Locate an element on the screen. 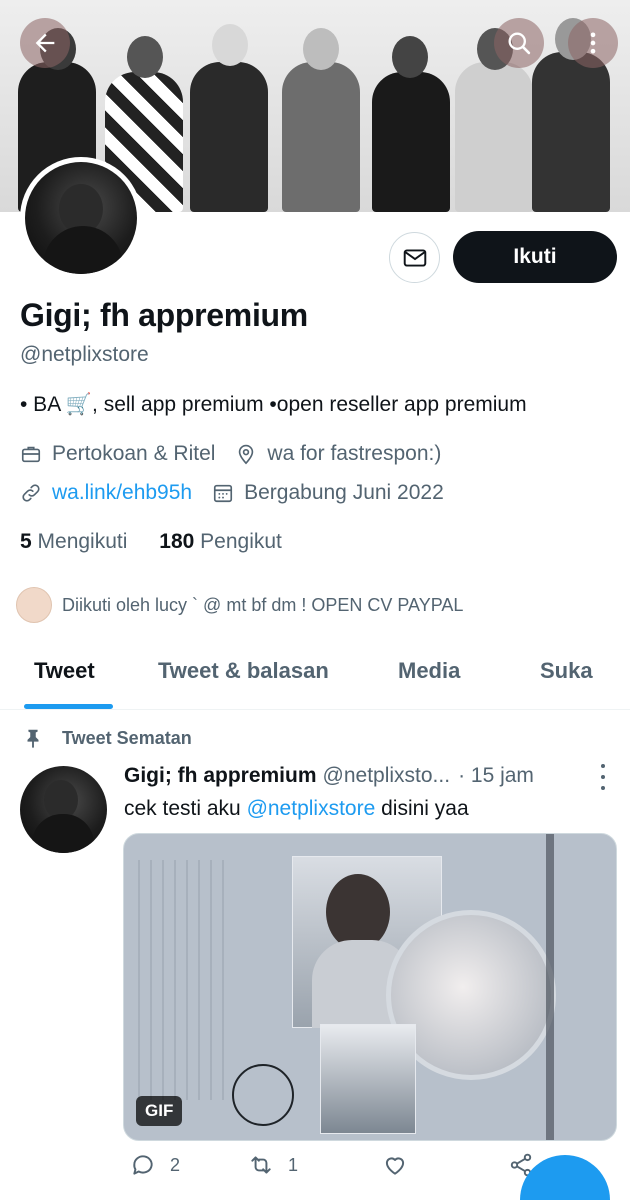 This screenshot has width=630, height=1200. pinned-label-row: Tweet Sematan is located at coordinates (107, 738).